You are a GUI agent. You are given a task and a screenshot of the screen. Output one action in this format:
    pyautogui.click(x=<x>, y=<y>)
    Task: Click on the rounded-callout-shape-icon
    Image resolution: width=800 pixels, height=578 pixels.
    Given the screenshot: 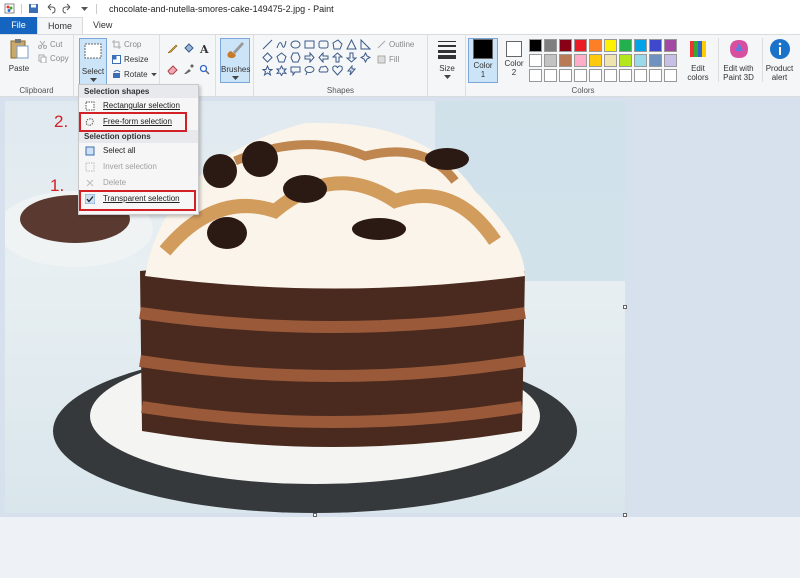 What is the action you would take?
    pyautogui.click(x=295, y=70)
    